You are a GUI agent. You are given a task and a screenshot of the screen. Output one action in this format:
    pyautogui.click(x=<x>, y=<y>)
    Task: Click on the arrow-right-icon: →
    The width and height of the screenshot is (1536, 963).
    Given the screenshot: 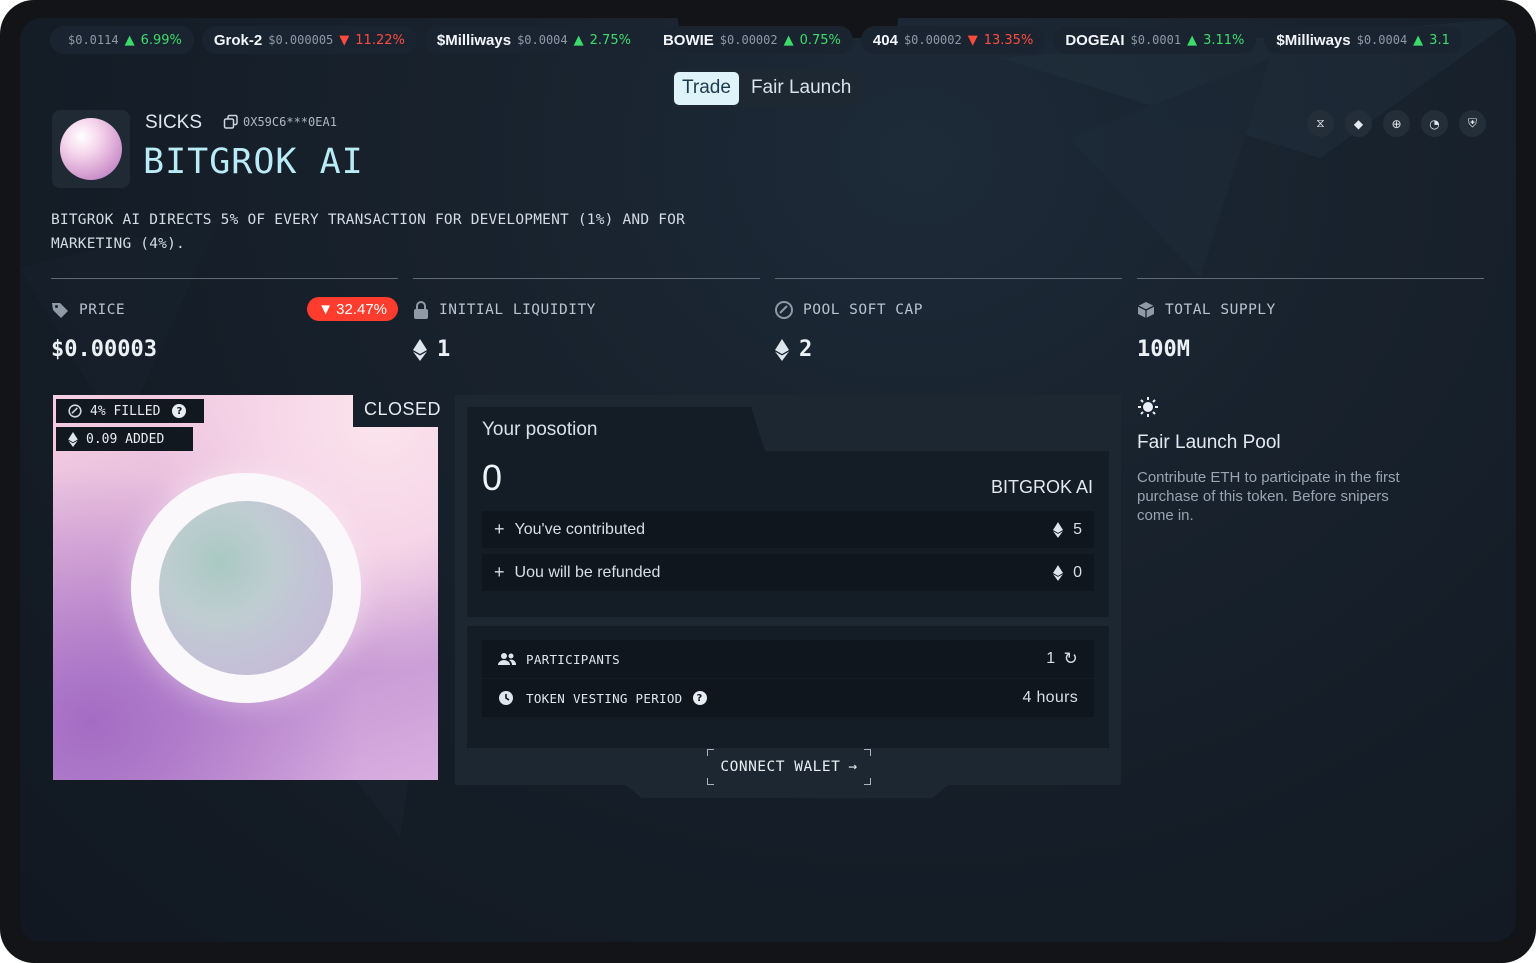 What is the action you would take?
    pyautogui.click(x=853, y=767)
    